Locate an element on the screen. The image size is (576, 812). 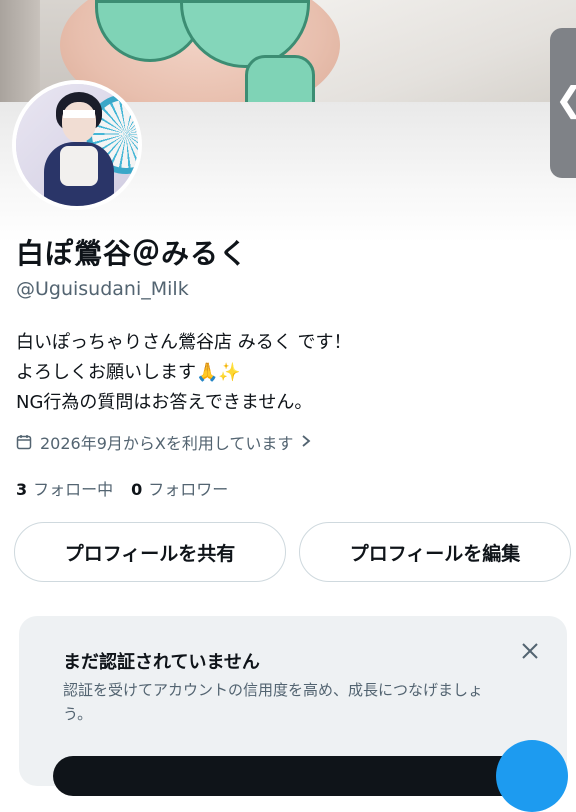
followers-count: 0 is located at coordinates (137, 489).